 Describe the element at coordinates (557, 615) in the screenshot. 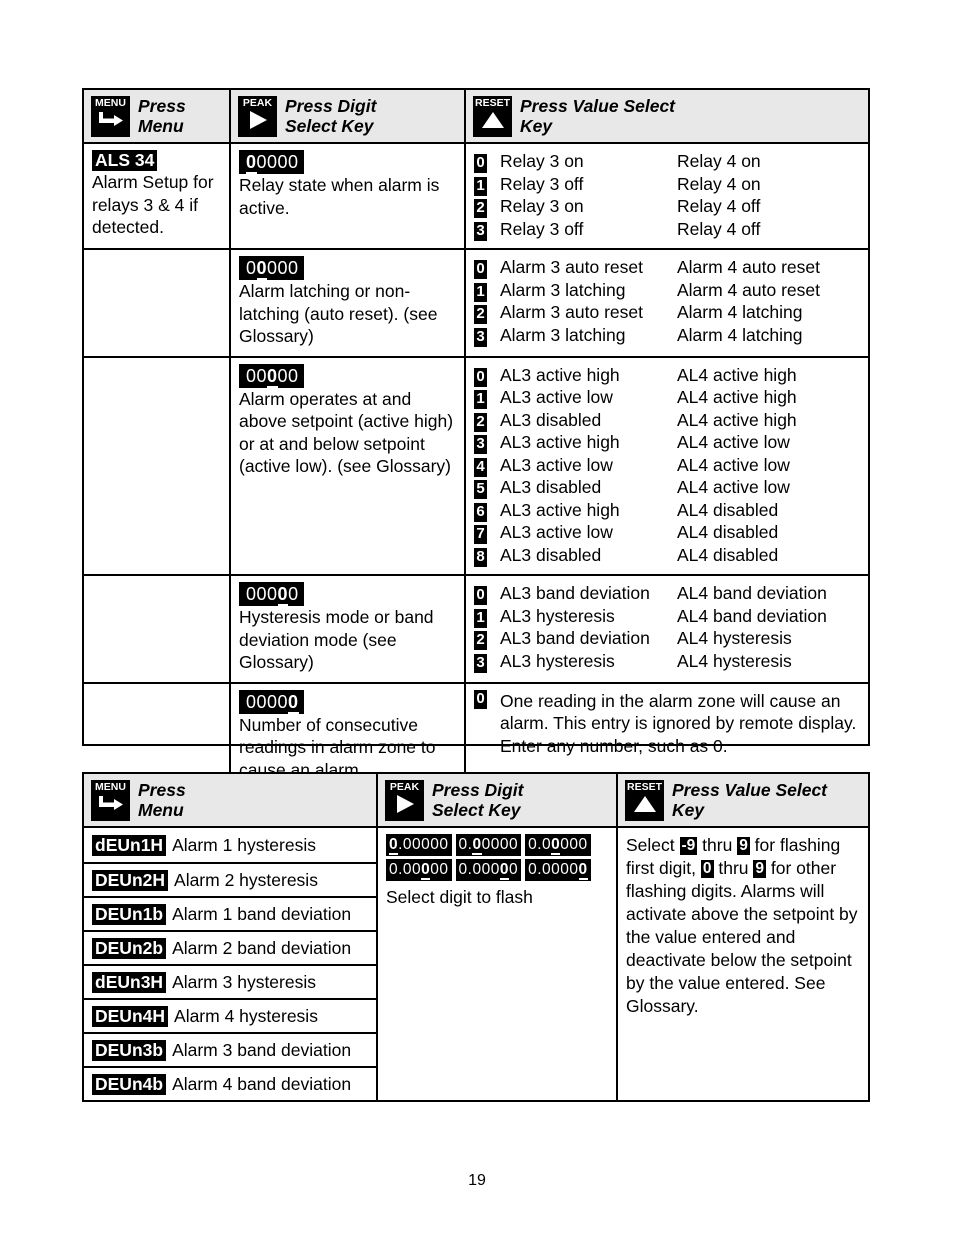

I see `option-text-a: AL3 hysteresis` at that location.